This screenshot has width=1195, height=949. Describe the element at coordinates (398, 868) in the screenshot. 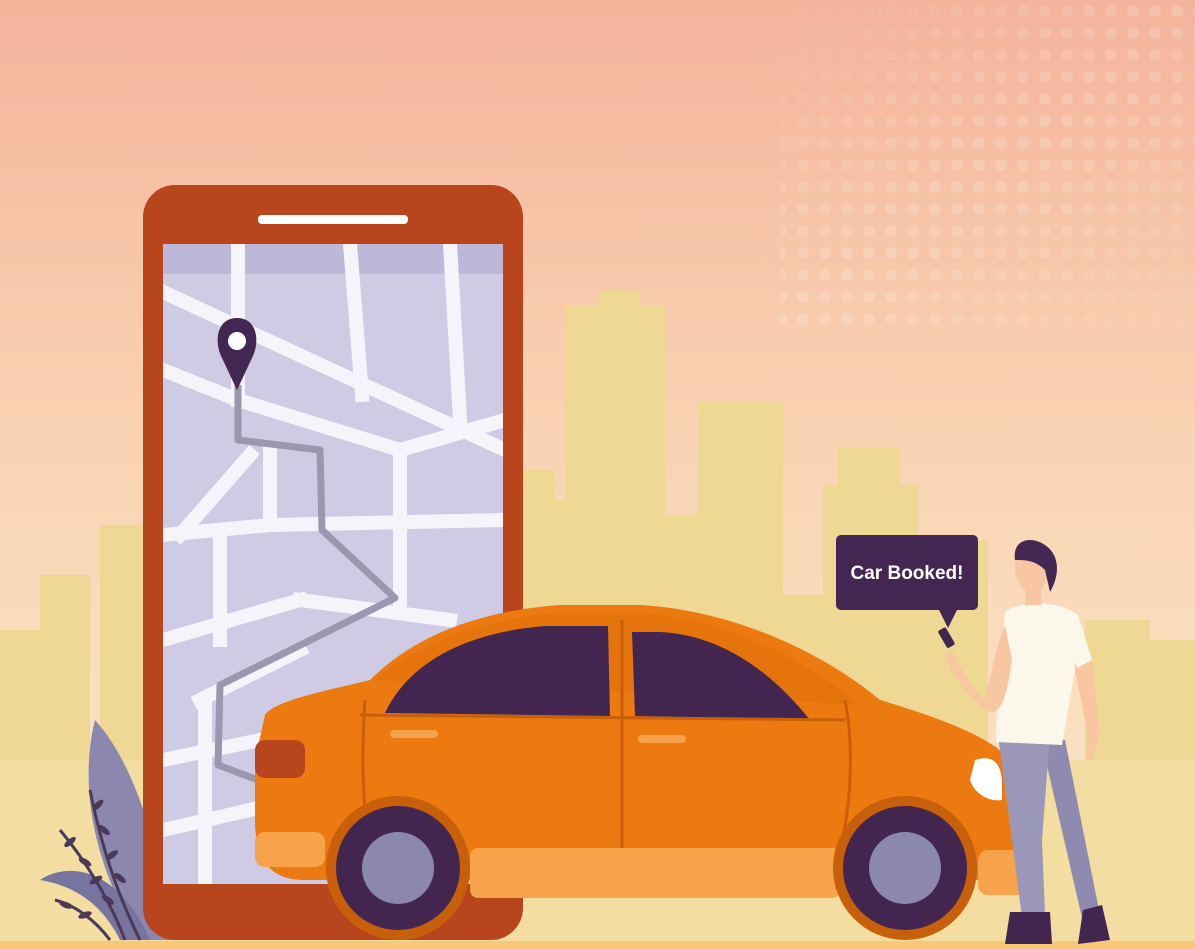

I see `car-wheel-rear` at that location.